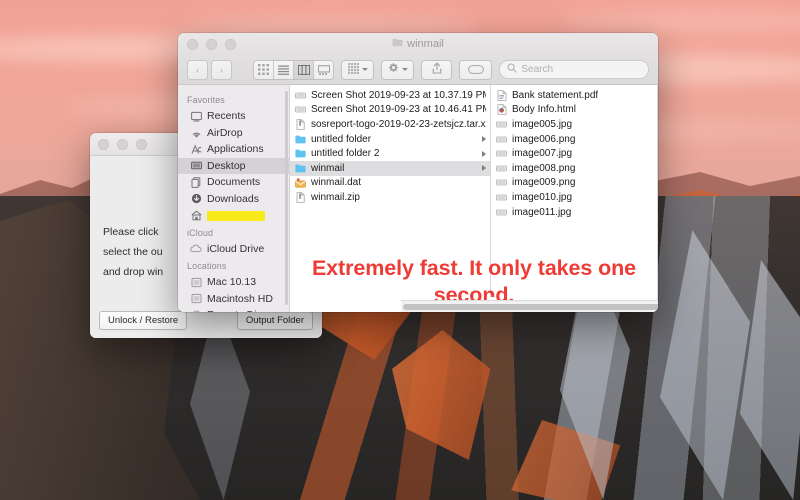 The height and width of the screenshot is (500, 800). What do you see at coordinates (143, 320) in the screenshot?
I see `unlock-restore-button: Unlock / Restore` at bounding box center [143, 320].